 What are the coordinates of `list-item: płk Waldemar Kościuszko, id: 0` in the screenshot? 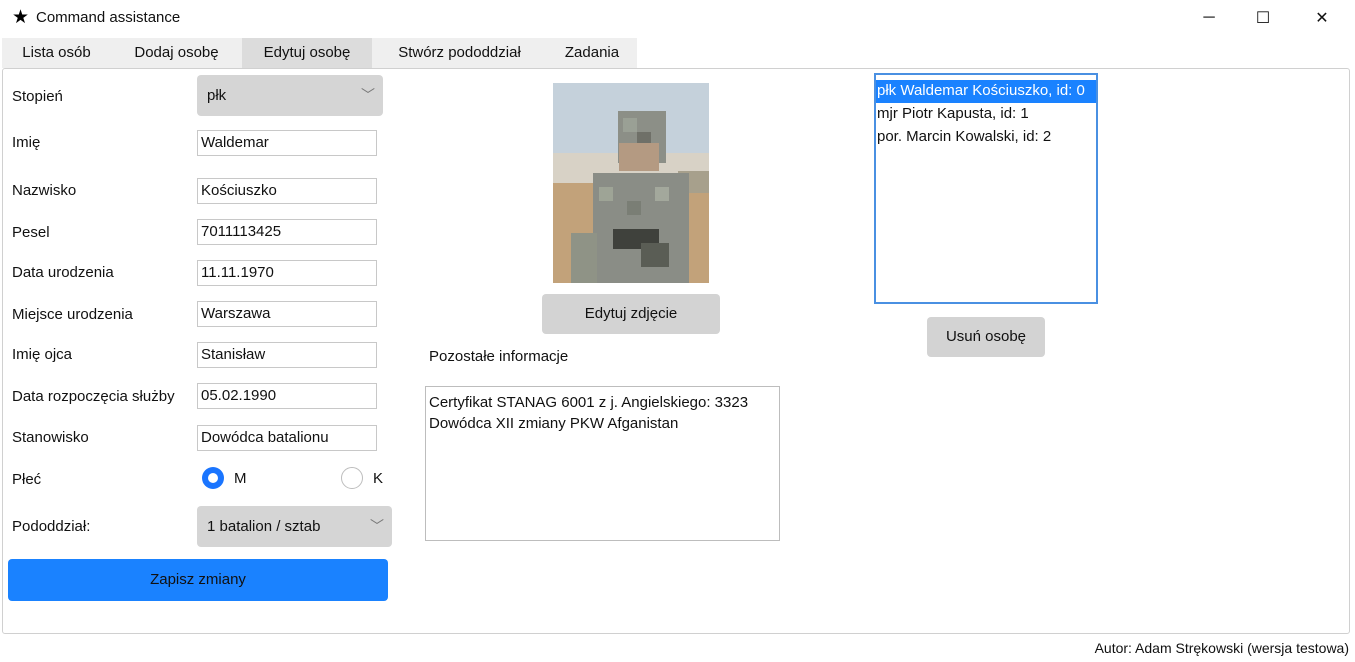 It's located at (986, 91).